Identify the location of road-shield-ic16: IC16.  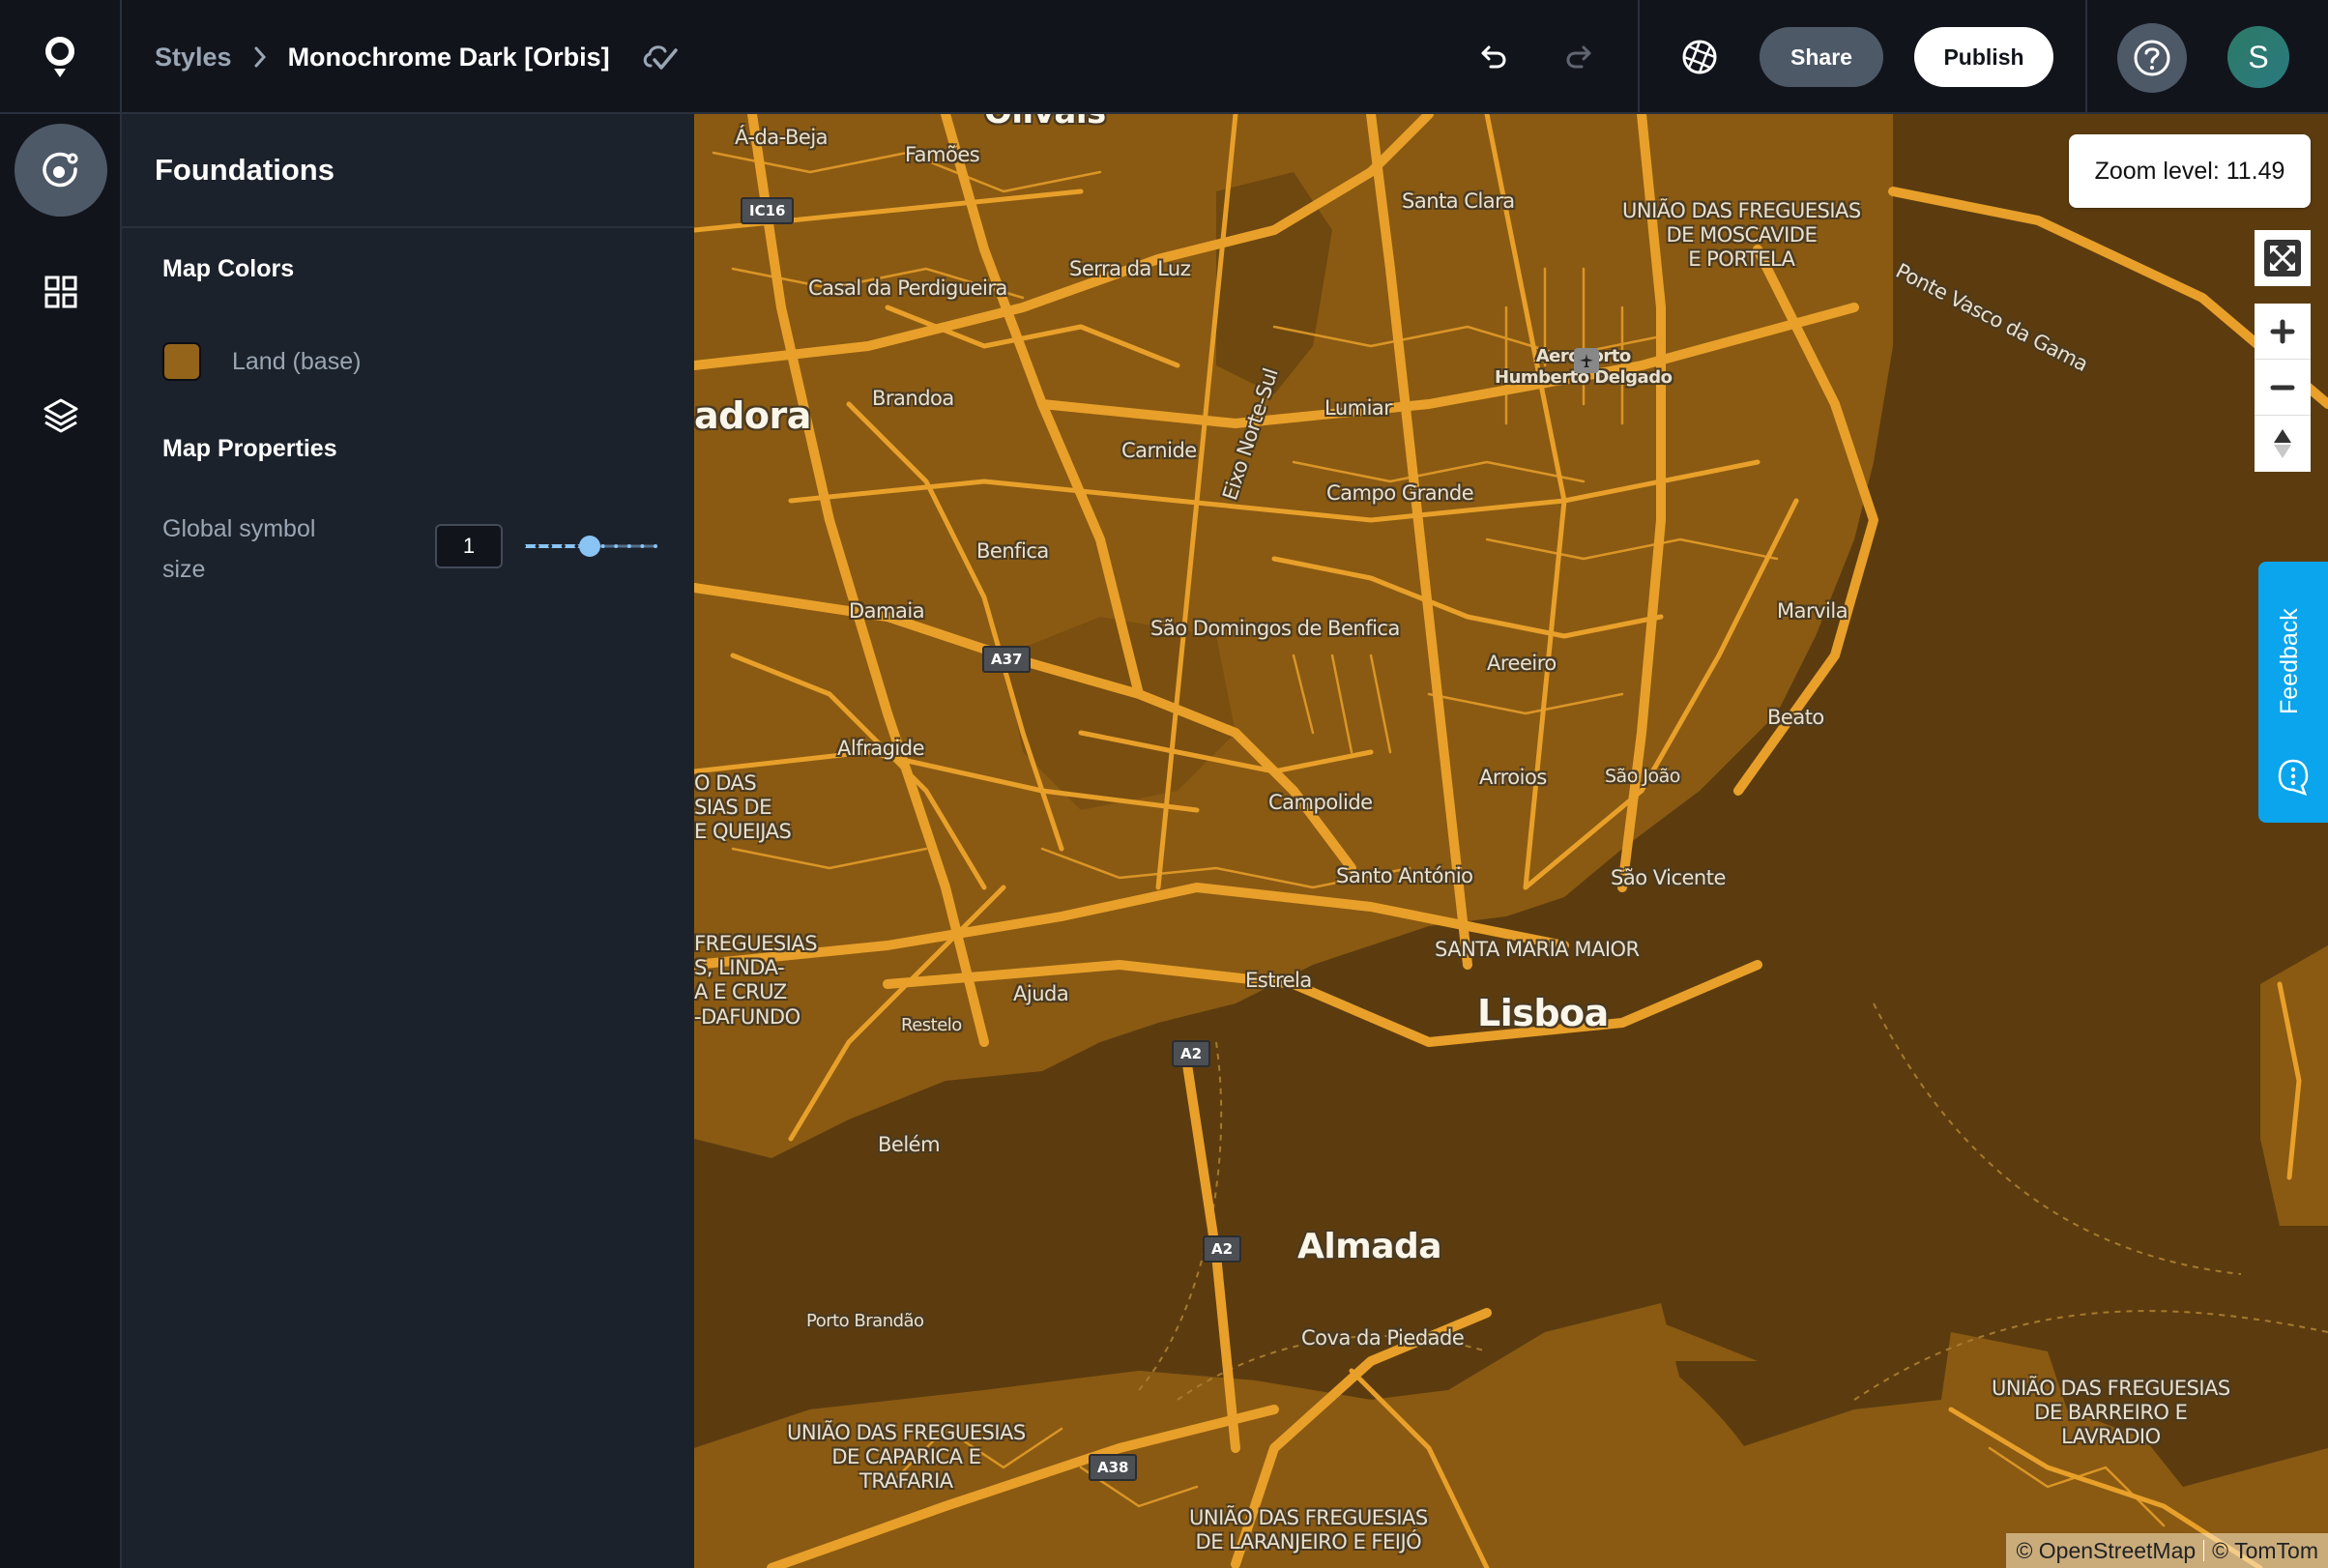
(768, 210).